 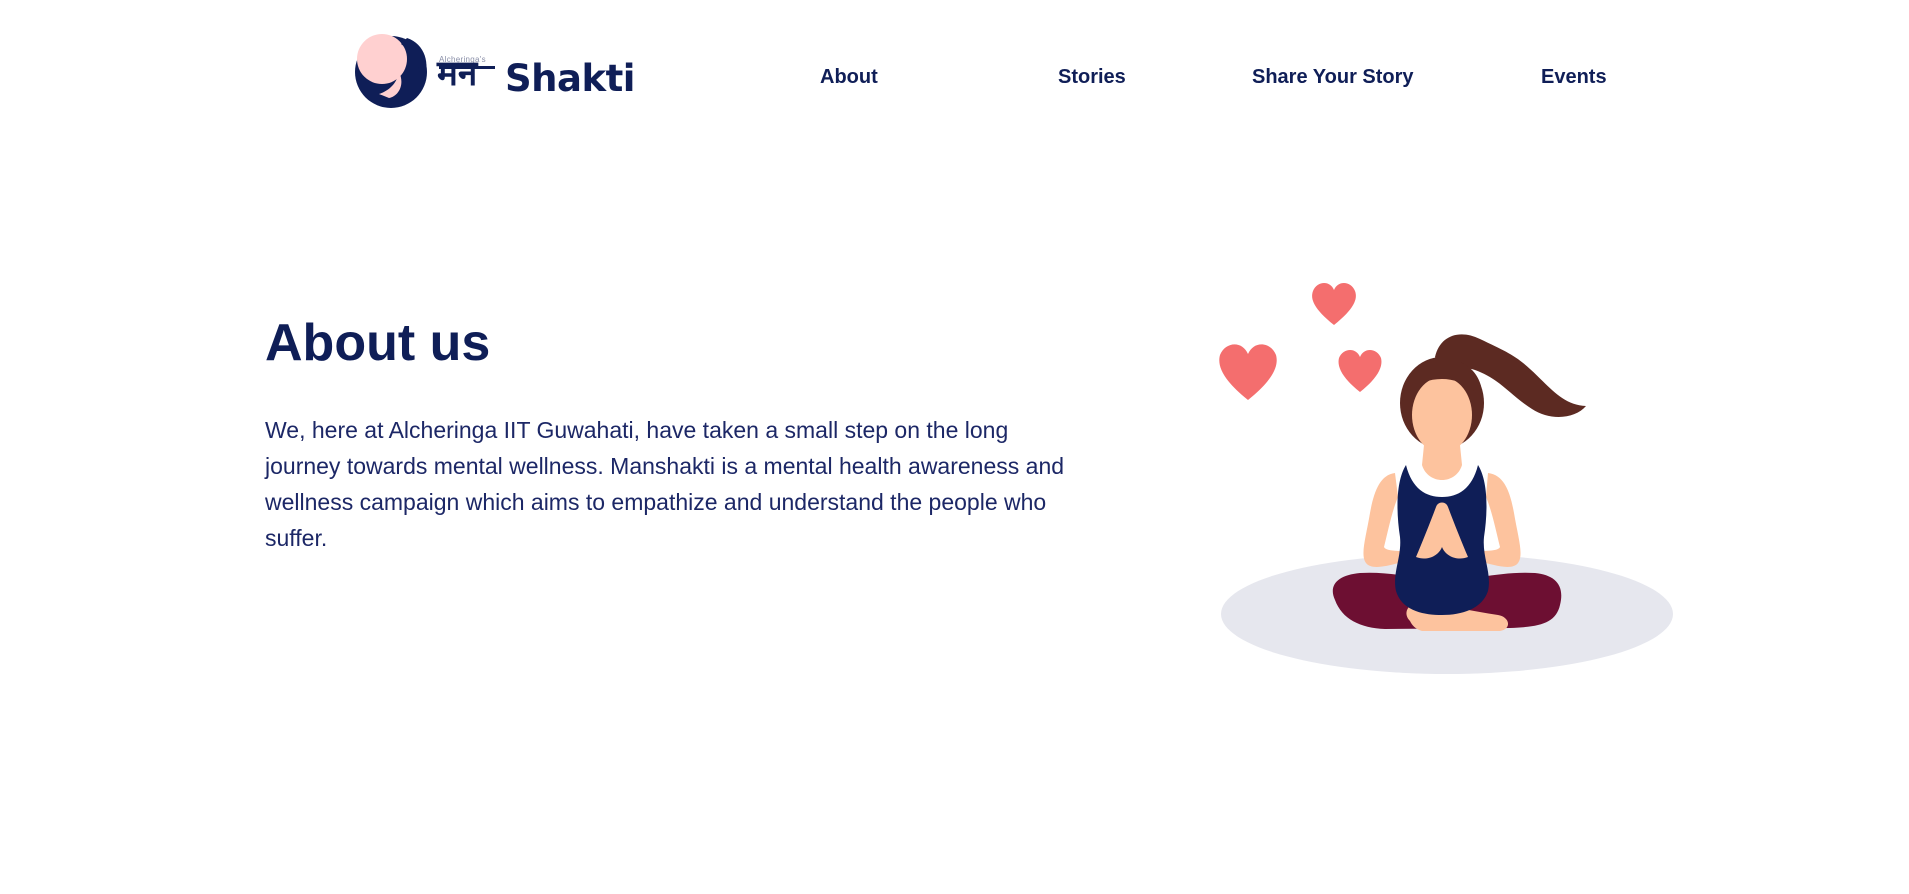 What do you see at coordinates (378, 343) in the screenshot?
I see `page-title: About us` at bounding box center [378, 343].